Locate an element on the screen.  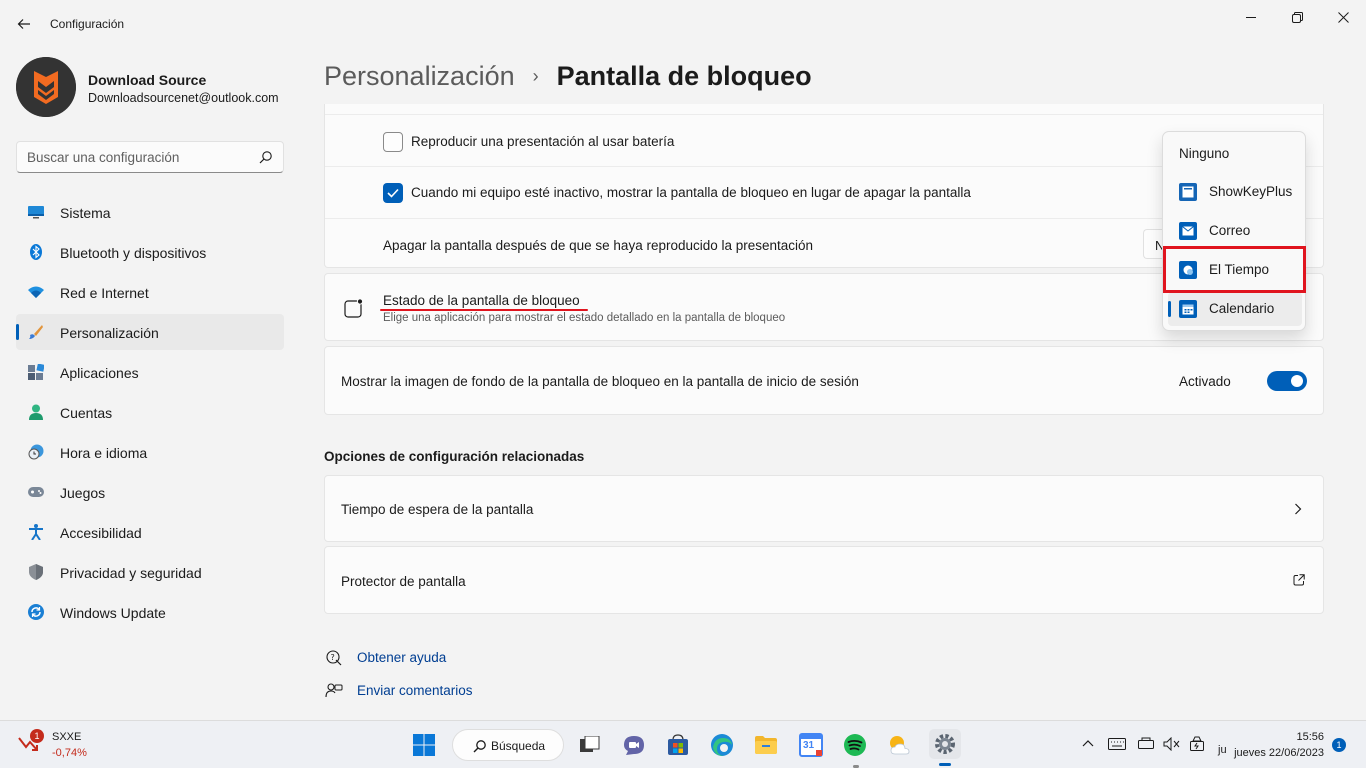
dropdown-option-showkeyplus: ShowKeyPlus is located at coordinates (1235, 192).